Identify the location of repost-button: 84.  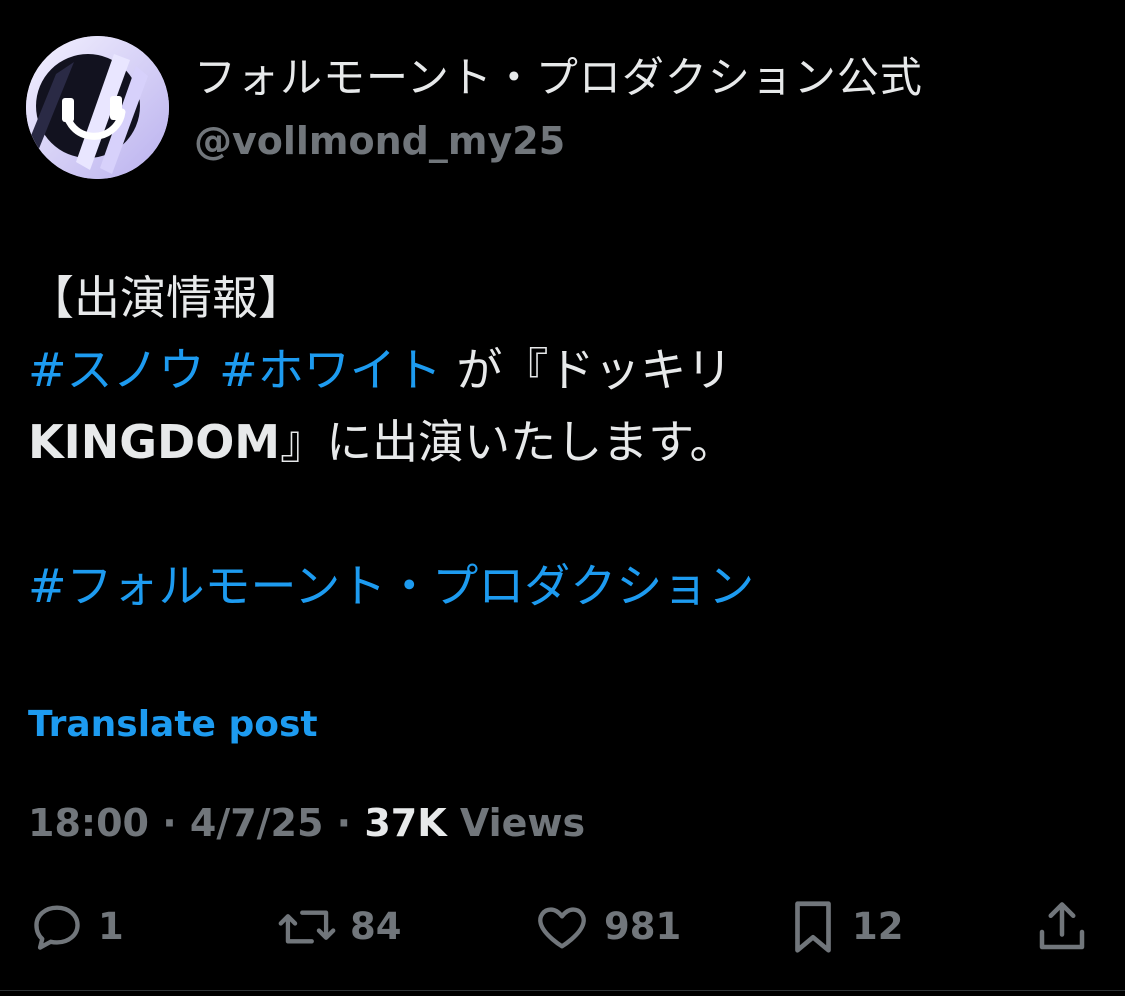
(339, 927).